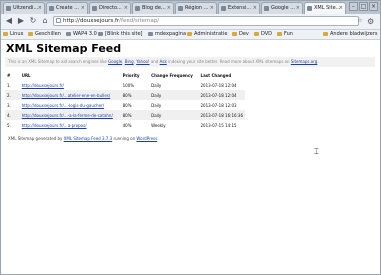 The height and width of the screenshot is (275, 381). I want to click on bookmark-item: WAP4 3.0, so click(81, 34).